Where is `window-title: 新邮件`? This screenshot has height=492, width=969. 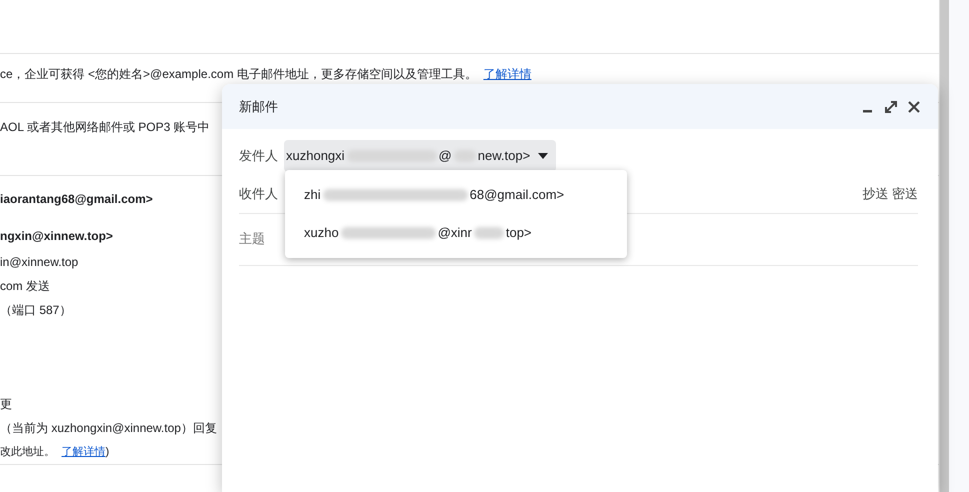
window-title: 新邮件 is located at coordinates (258, 107).